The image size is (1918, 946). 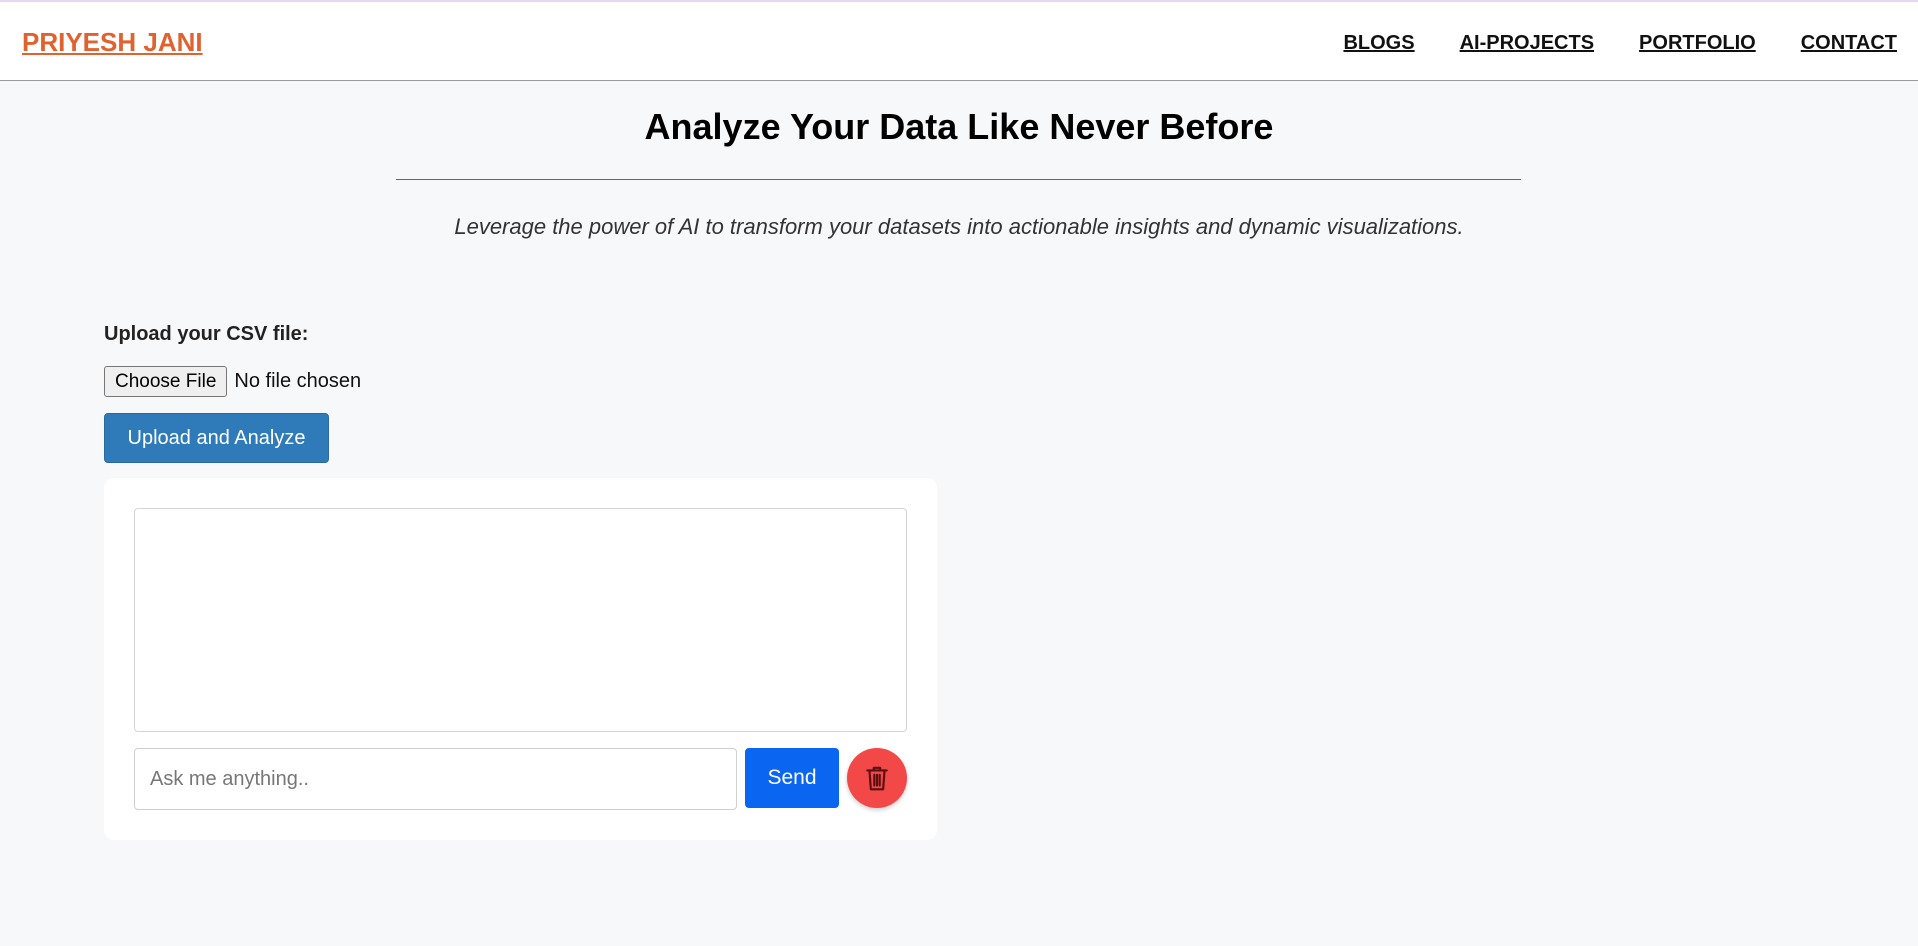 I want to click on brand-logo-link: PRIYESH JANI, so click(x=112, y=42).